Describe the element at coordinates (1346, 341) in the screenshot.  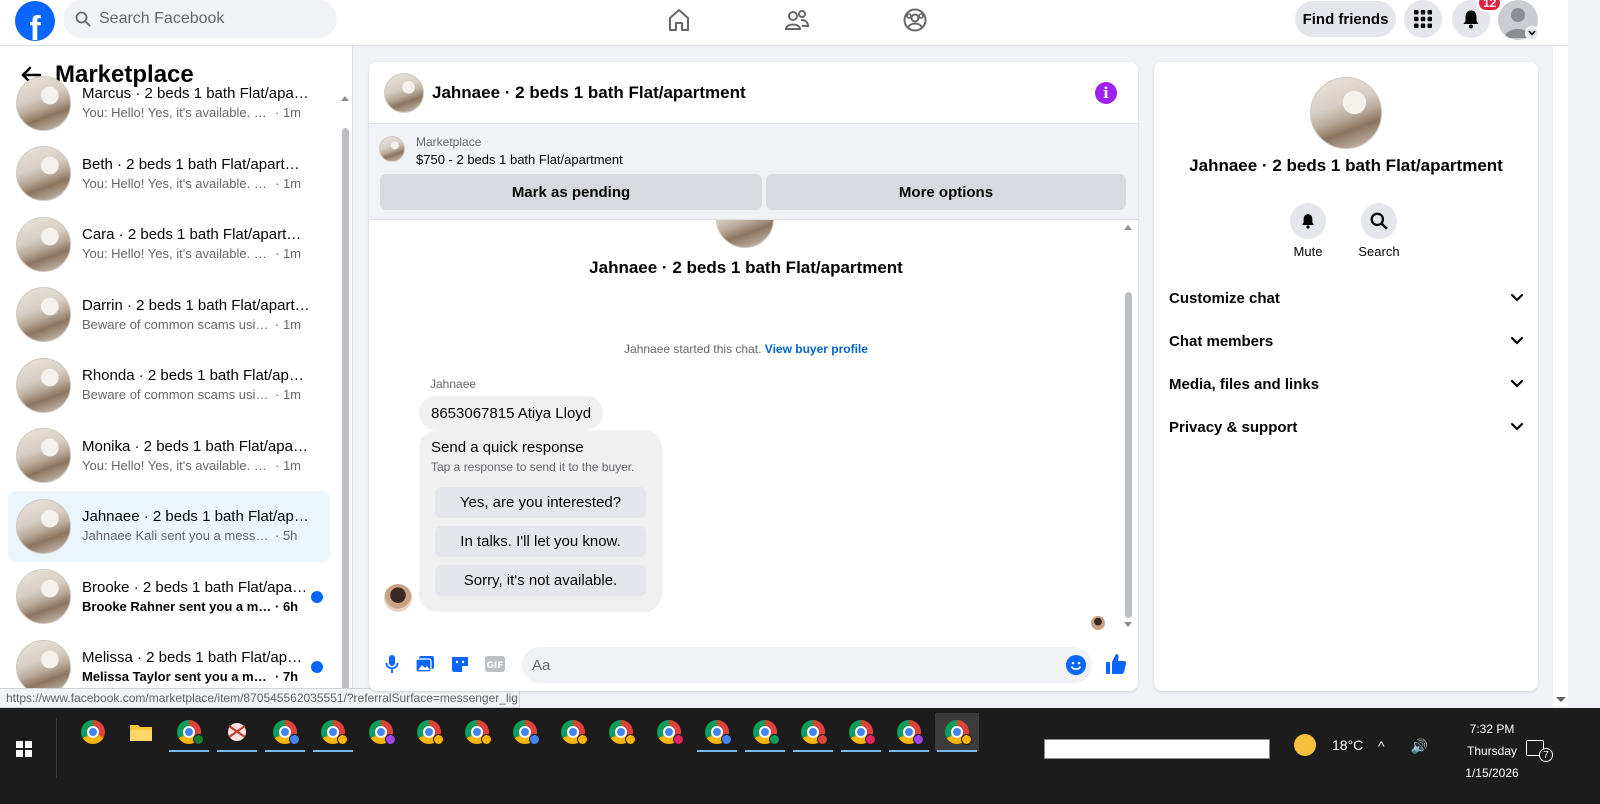
I see `info-section-row: Chat members` at that location.